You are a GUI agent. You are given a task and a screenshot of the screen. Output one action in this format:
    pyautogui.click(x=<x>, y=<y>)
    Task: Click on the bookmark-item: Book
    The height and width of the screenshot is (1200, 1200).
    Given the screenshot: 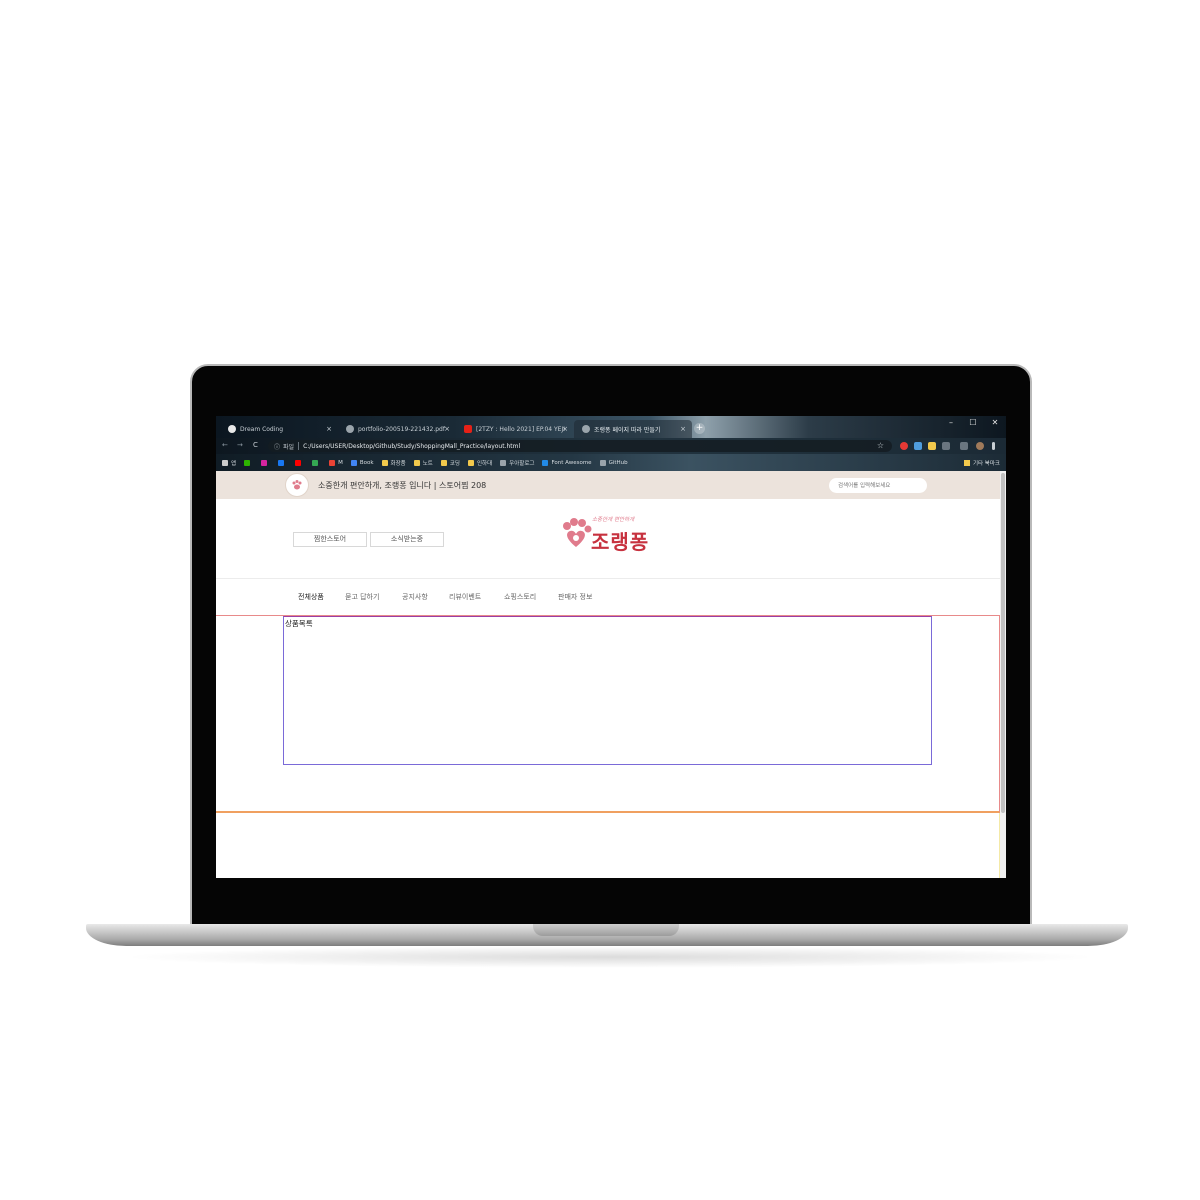 What is the action you would take?
    pyautogui.click(x=362, y=462)
    